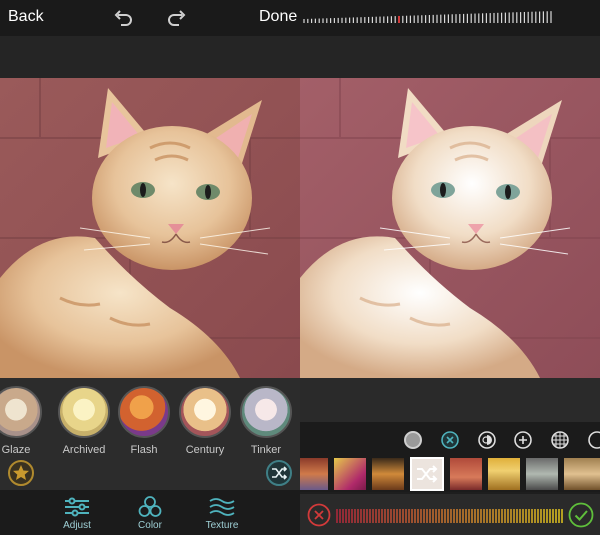  Describe the element at coordinates (16, 450) in the screenshot. I see `filter-label: Glaze` at that location.